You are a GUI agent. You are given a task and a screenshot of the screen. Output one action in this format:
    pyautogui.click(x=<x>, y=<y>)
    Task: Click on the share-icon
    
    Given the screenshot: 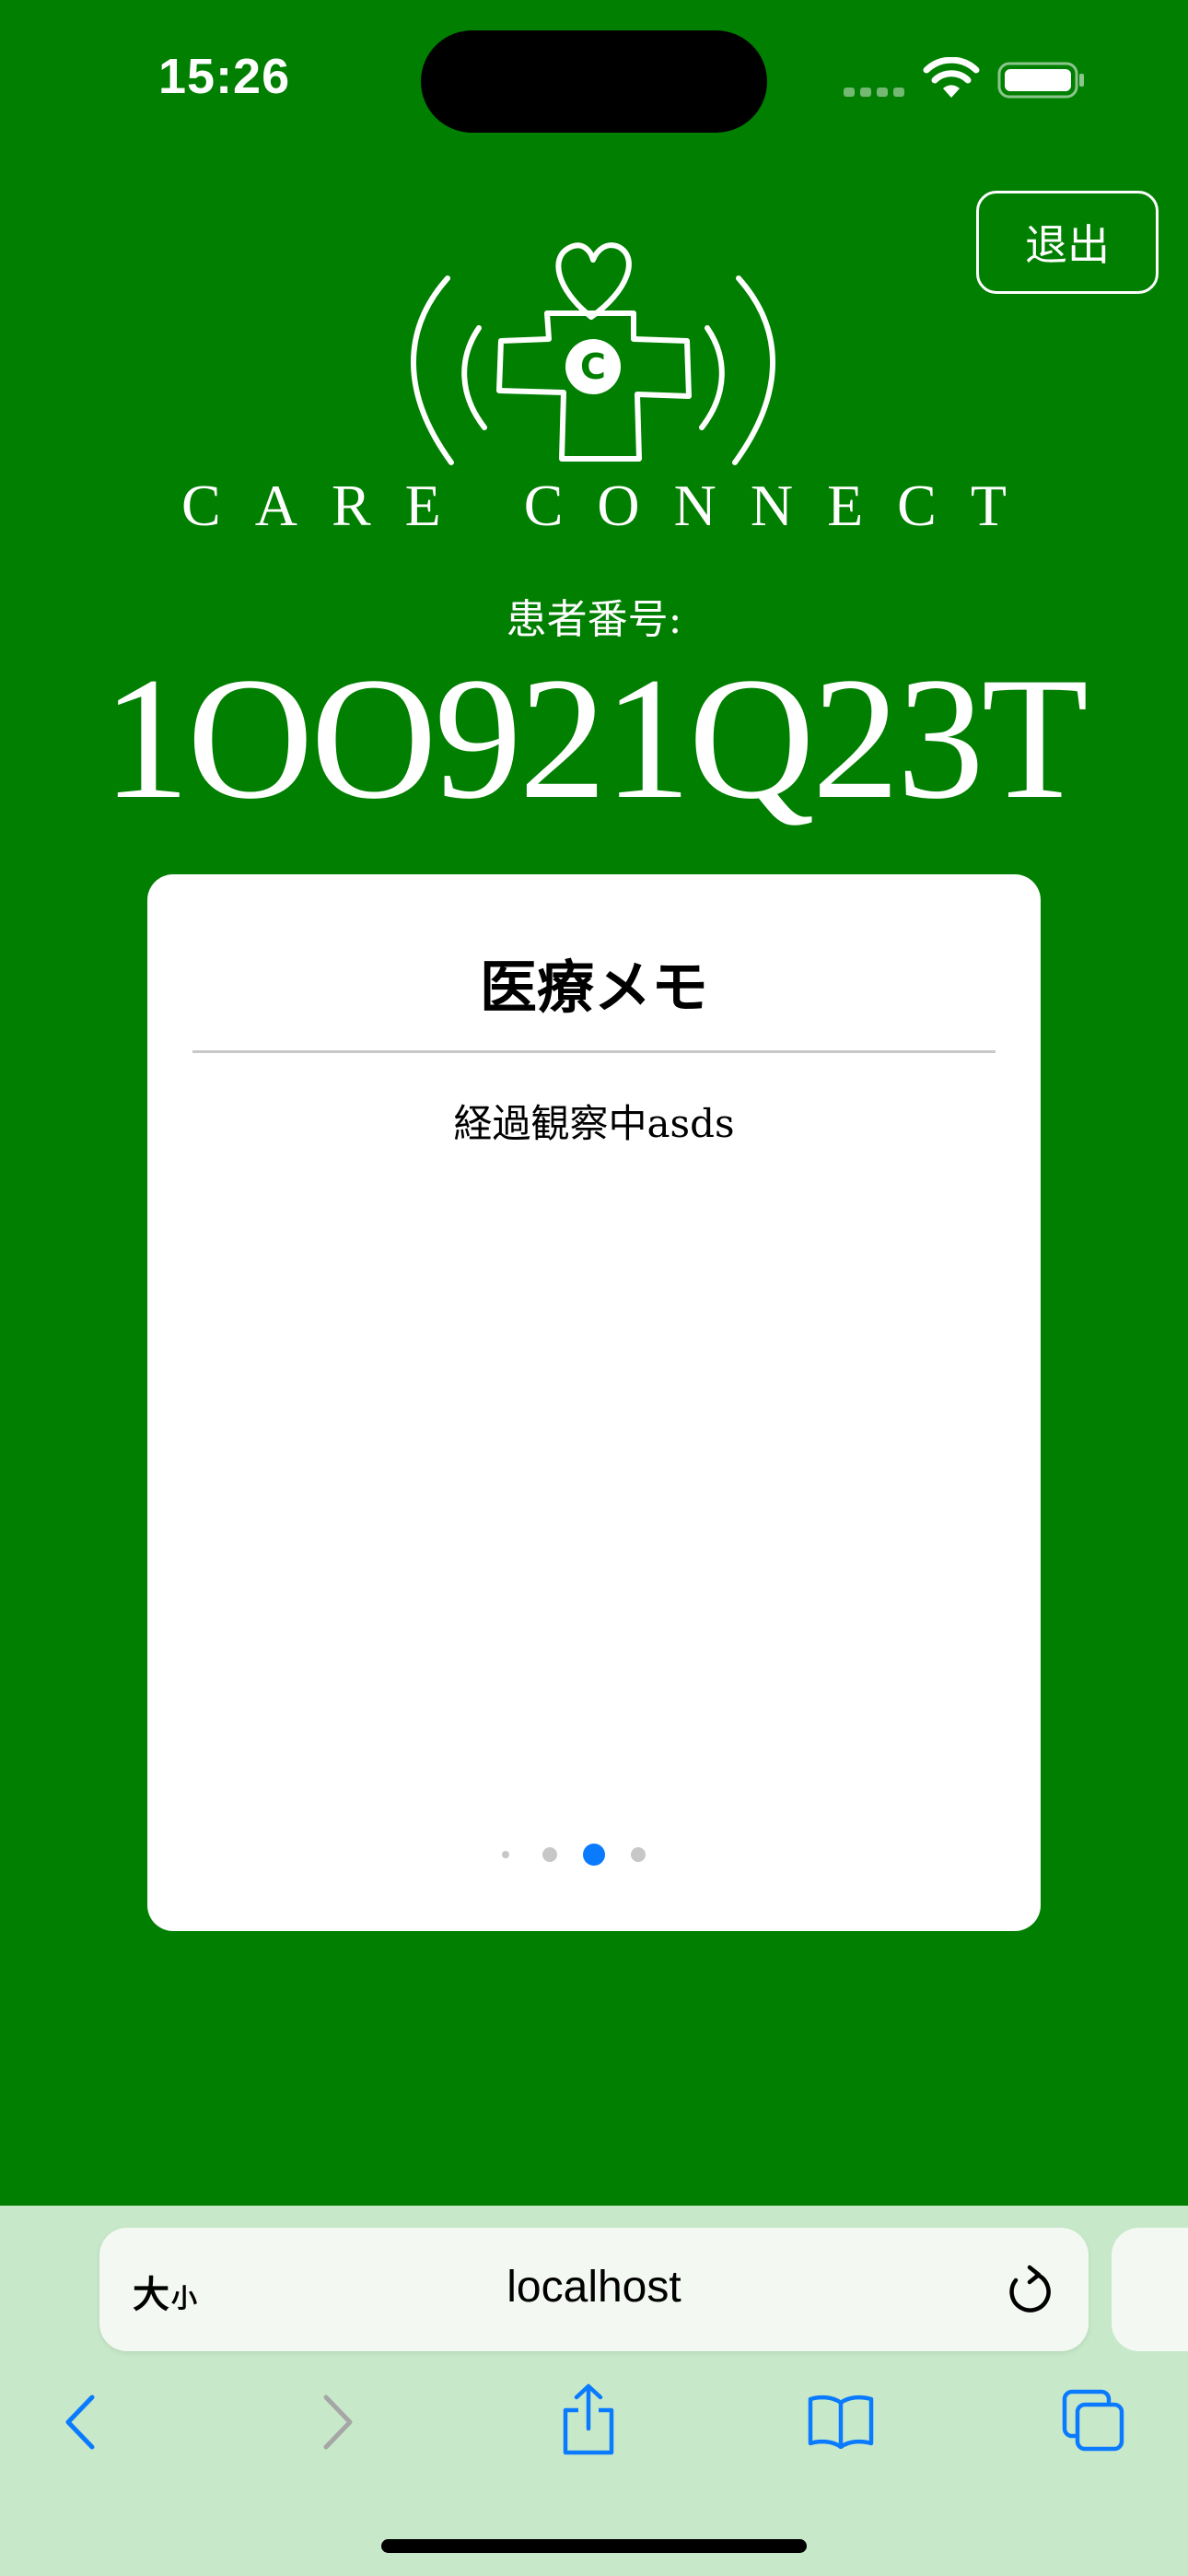 What is the action you would take?
    pyautogui.click(x=588, y=2419)
    